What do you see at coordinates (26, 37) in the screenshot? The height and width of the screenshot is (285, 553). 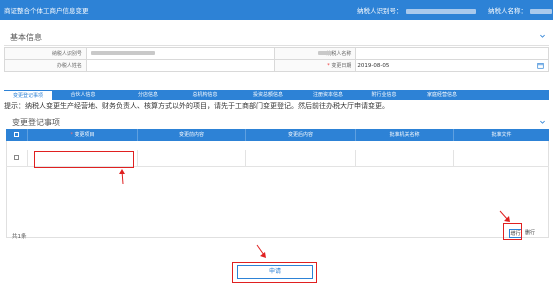 I see `basic-info-title: 基本信息` at bounding box center [26, 37].